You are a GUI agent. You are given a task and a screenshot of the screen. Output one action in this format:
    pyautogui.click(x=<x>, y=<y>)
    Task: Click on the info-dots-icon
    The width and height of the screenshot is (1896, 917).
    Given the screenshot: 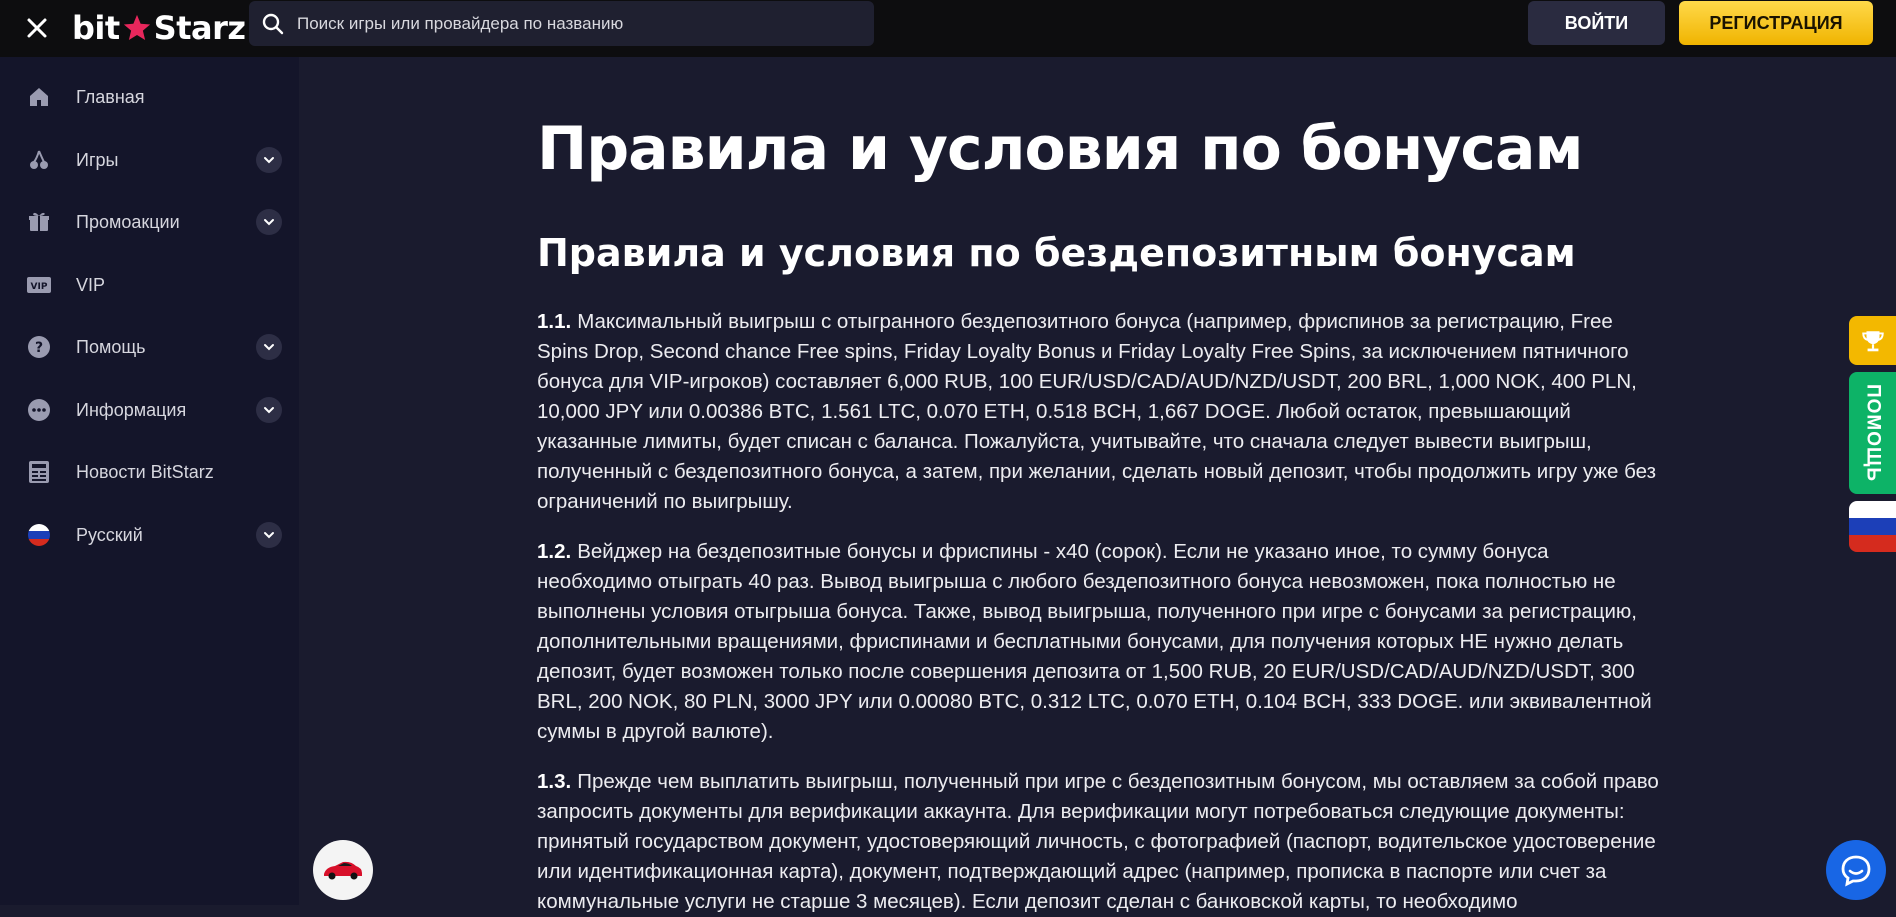 What is the action you would take?
    pyautogui.click(x=39, y=410)
    